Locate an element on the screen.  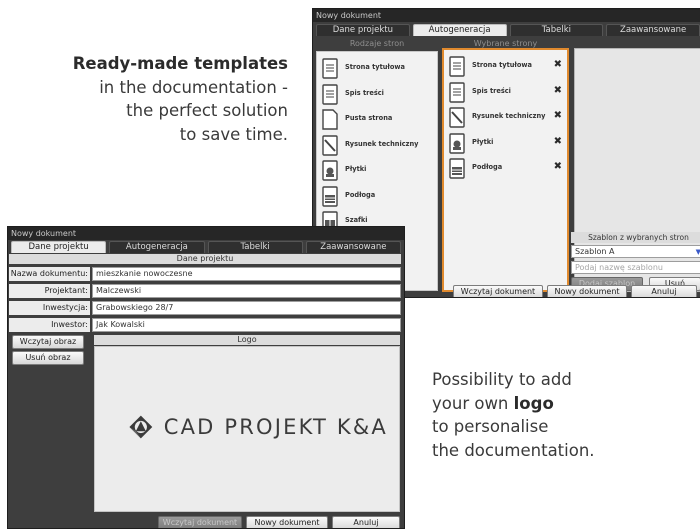
page-list-item-label: Szafki is located at coordinates (356, 220).